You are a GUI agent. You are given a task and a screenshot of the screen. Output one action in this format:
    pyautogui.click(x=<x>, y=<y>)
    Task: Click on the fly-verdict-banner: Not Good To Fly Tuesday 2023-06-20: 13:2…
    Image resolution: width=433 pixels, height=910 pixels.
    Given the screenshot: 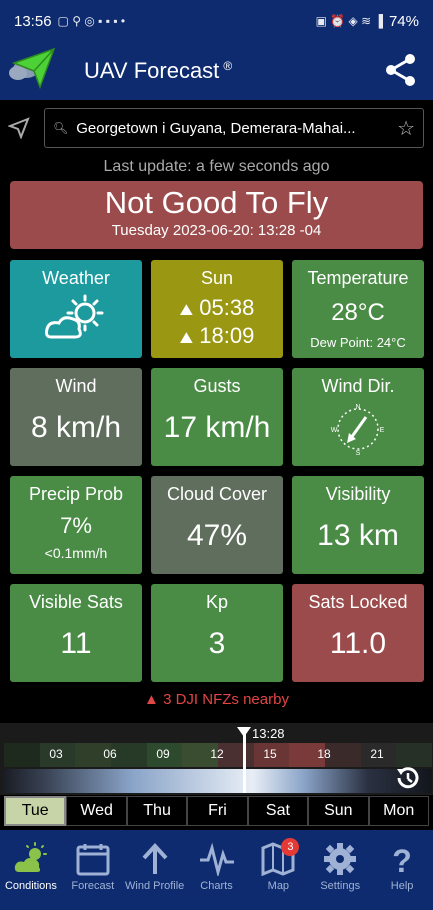 What is the action you would take?
    pyautogui.click(x=216, y=215)
    